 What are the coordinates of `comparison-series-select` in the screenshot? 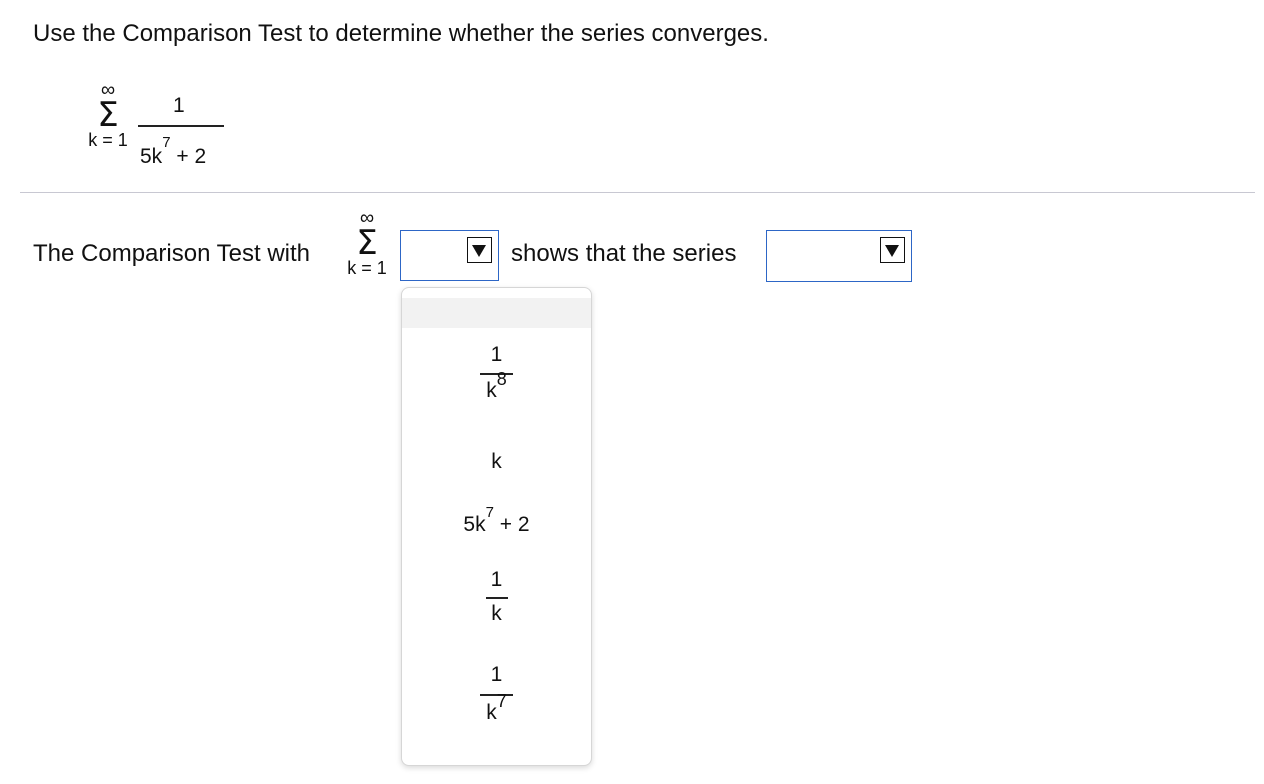 It's located at (449, 255).